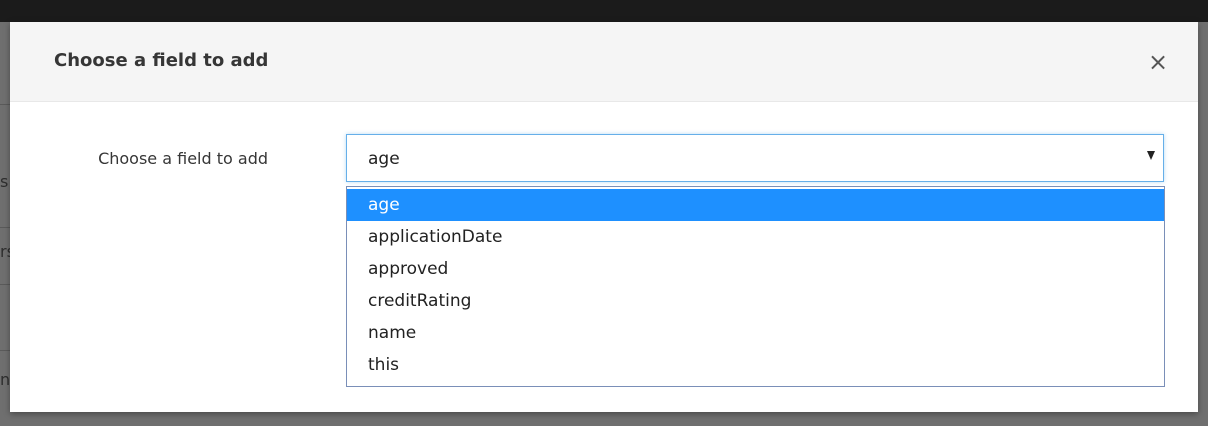 The image size is (1208, 426). What do you see at coordinates (755, 365) in the screenshot?
I see `dropdown-option: this` at bounding box center [755, 365].